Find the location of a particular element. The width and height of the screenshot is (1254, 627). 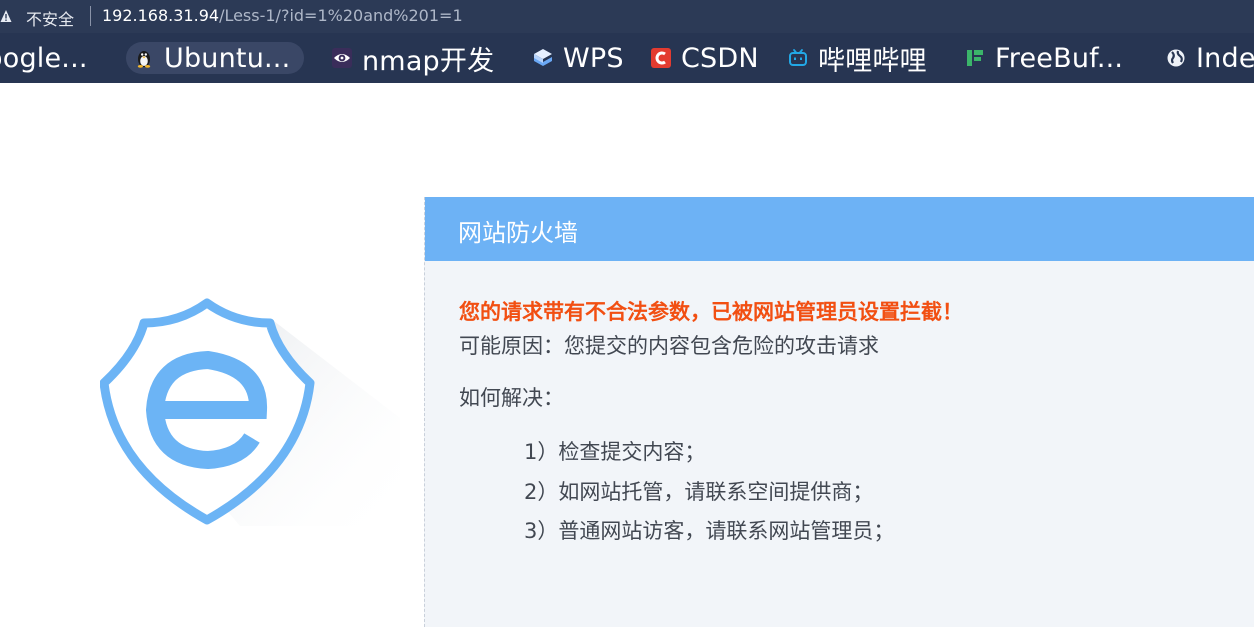

security-label: 不安全 is located at coordinates (50, 18).